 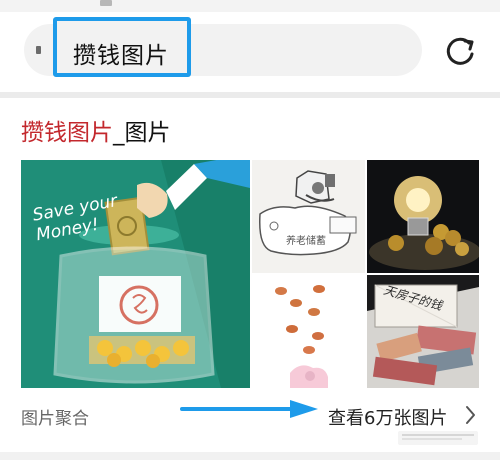 I want to click on search-query-text: 攒钱图片, so click(x=121, y=53).